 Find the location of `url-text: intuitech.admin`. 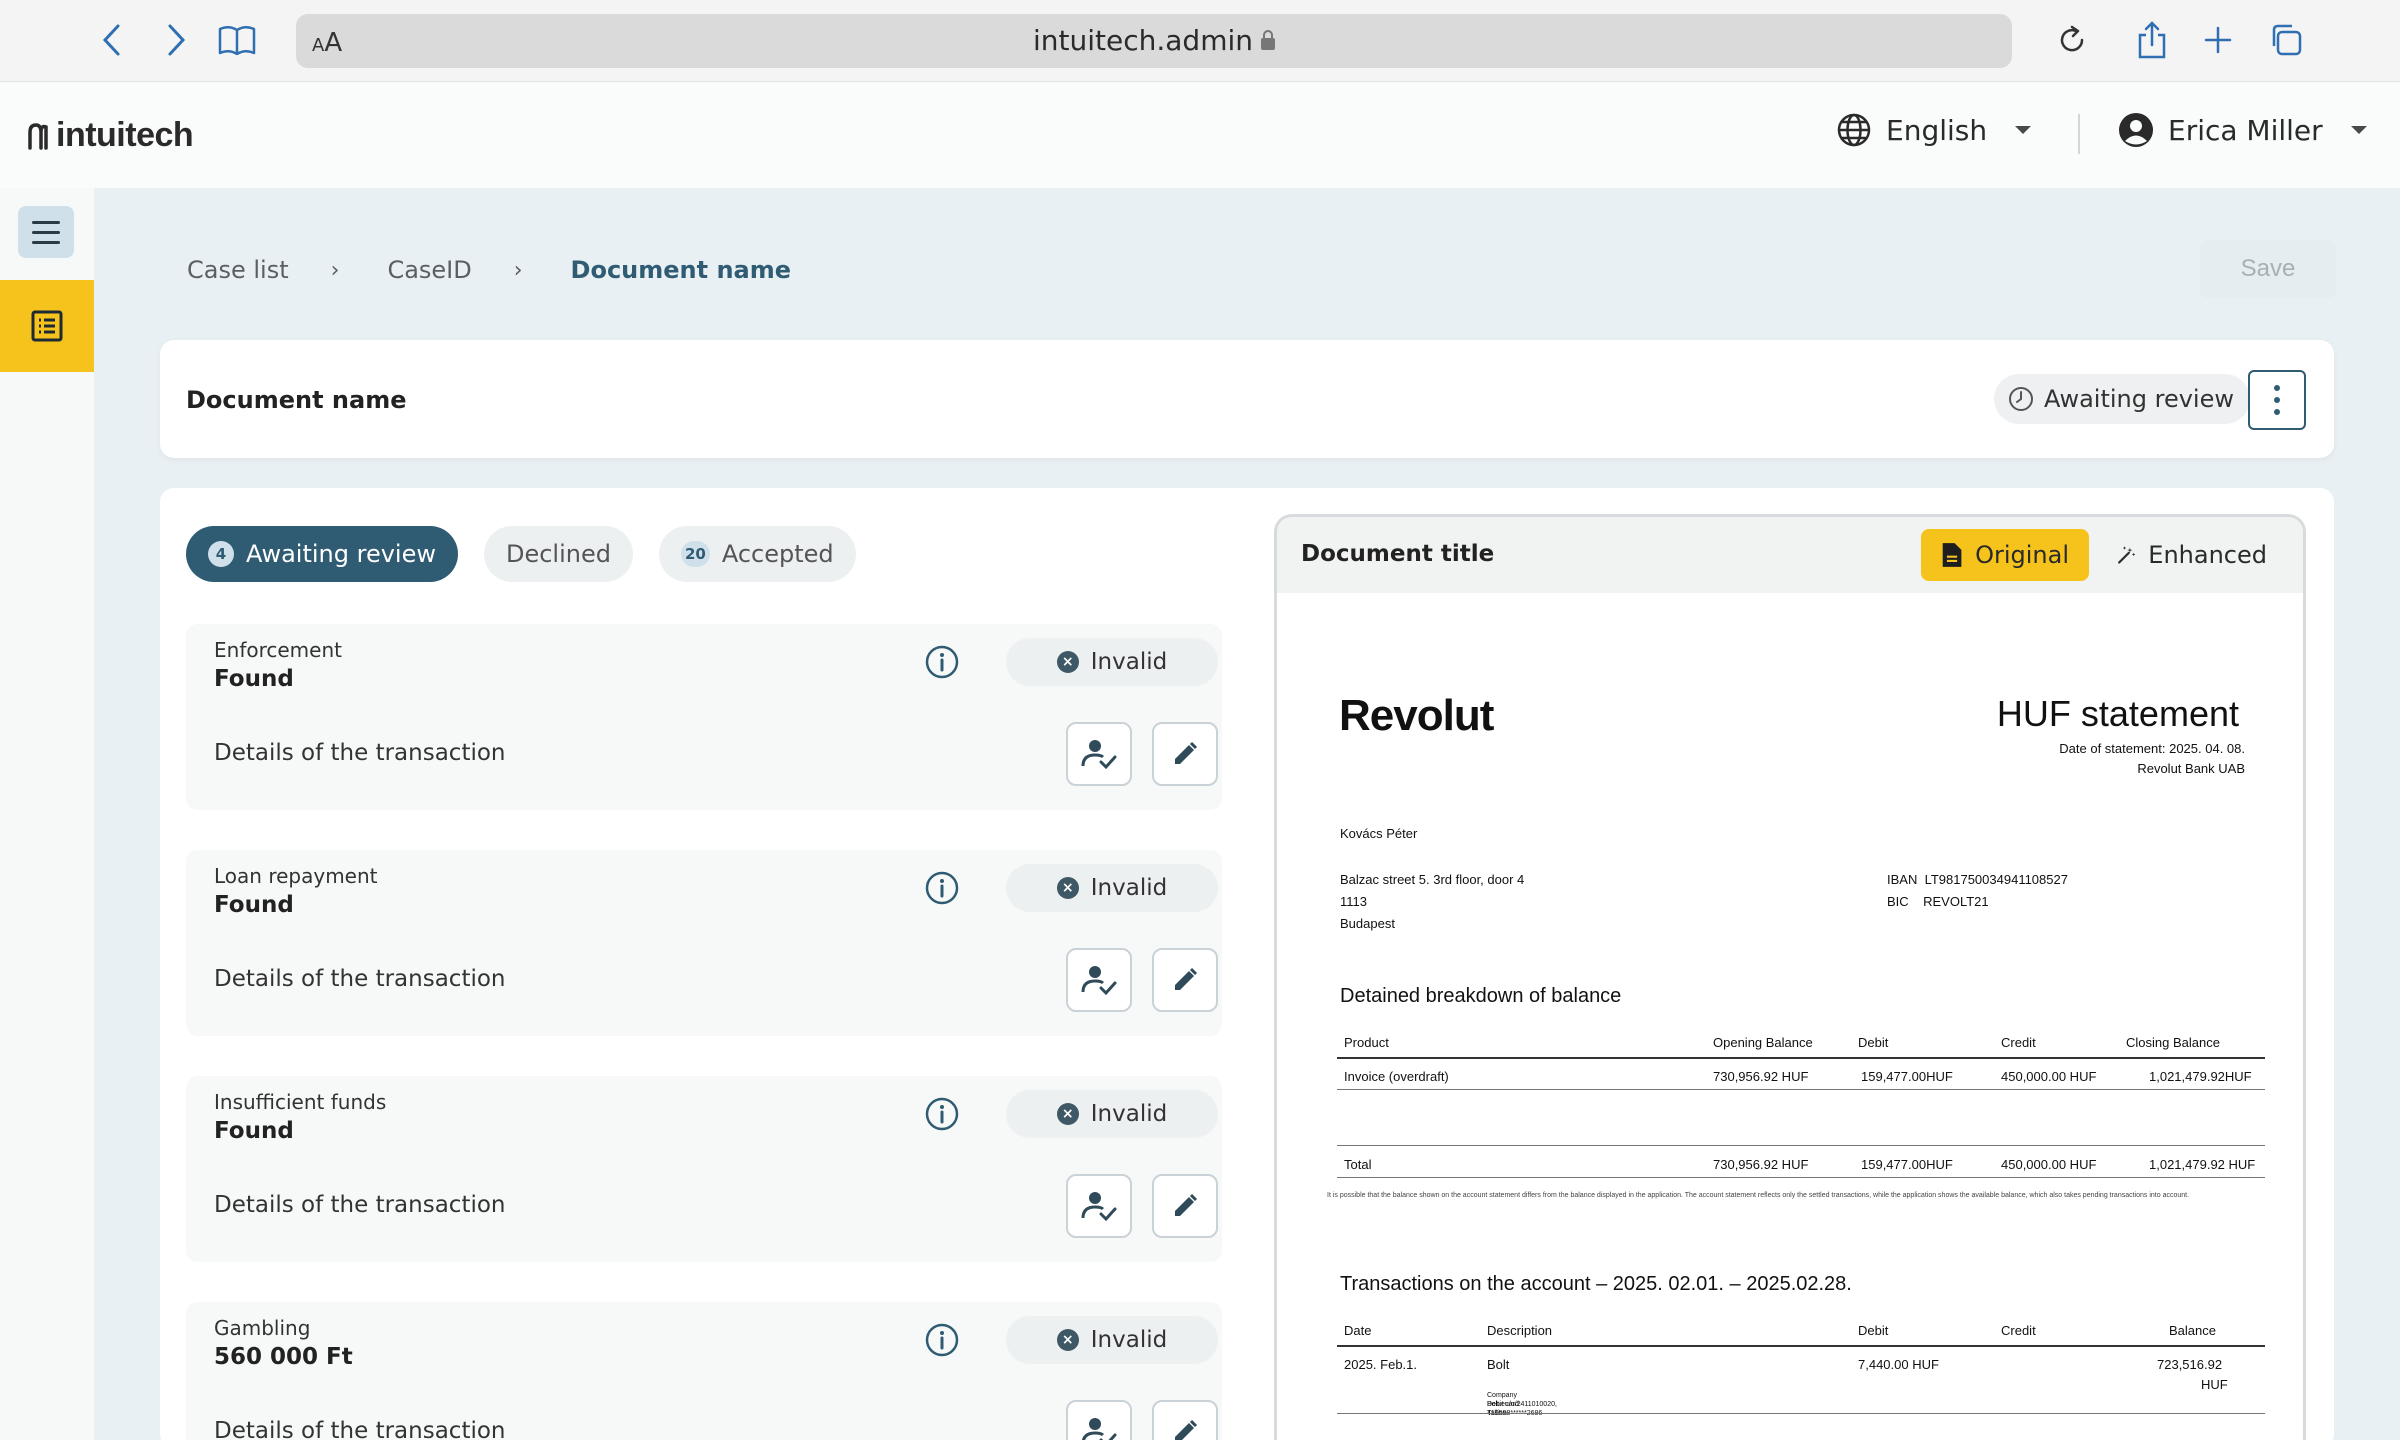

url-text: intuitech.admin is located at coordinates (1154, 40).